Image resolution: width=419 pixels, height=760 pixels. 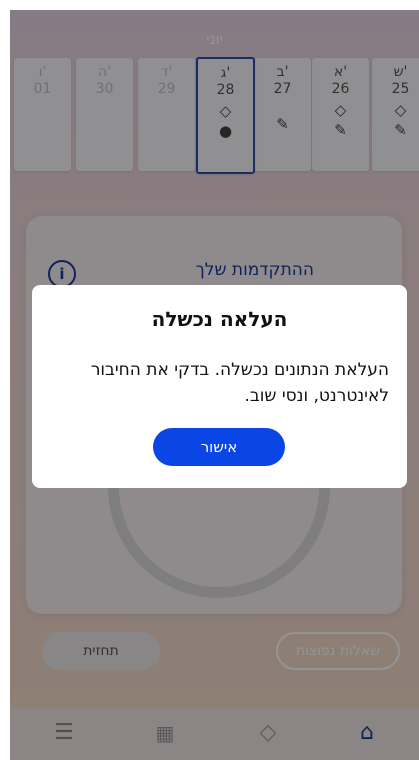 What do you see at coordinates (219, 319) in the screenshot?
I see `dialog-title: העלאה נכשלה` at bounding box center [219, 319].